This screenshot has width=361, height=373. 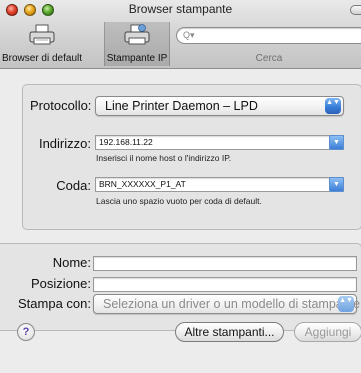 I want to click on queue-label: Coda:, so click(x=73, y=185).